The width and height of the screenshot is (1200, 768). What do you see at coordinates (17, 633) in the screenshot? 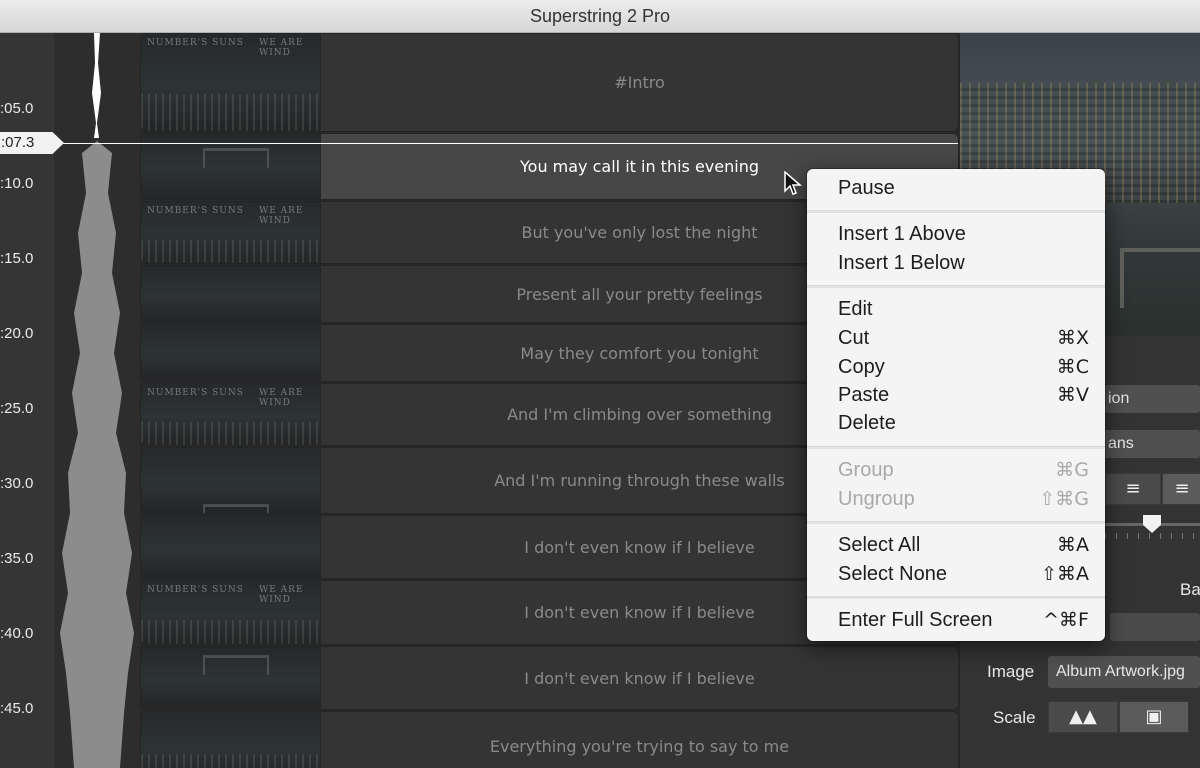
I see `time-tick: :40.0` at bounding box center [17, 633].